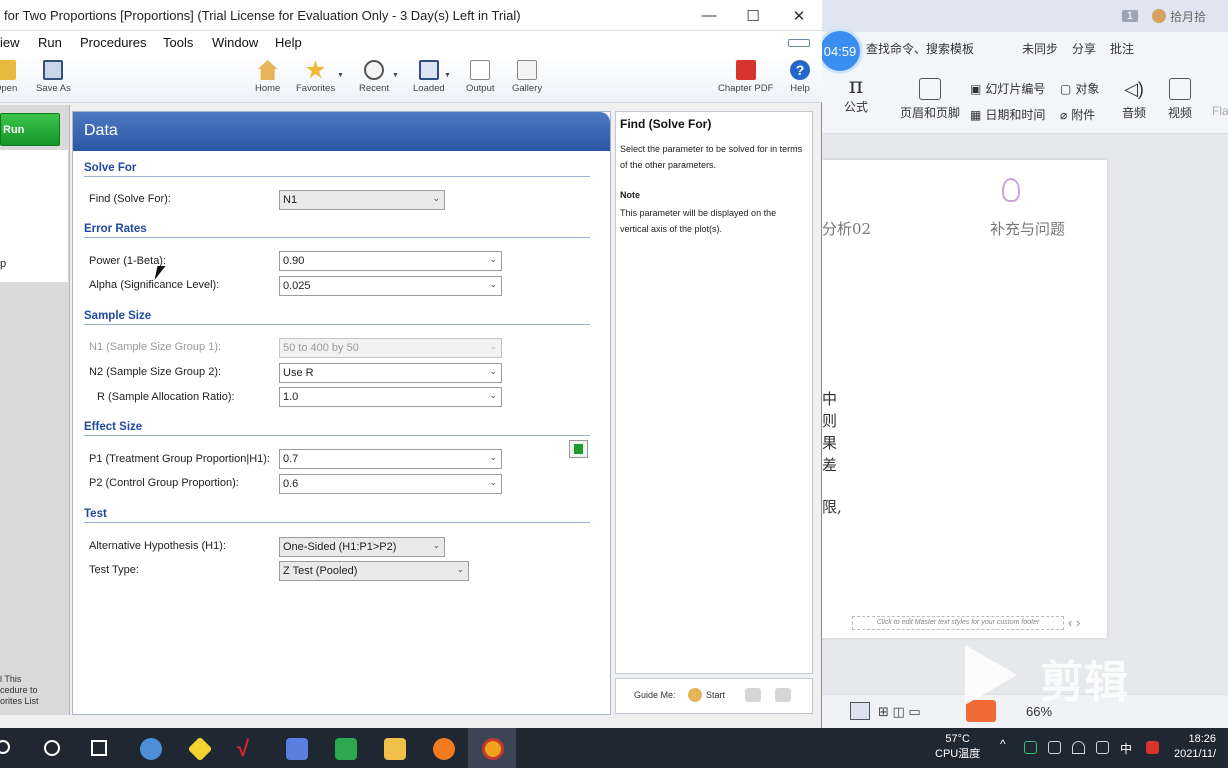 Image resolution: width=1228 pixels, height=768 pixels. What do you see at coordinates (630, 195) in the screenshot?
I see `help-note-title: Note` at bounding box center [630, 195].